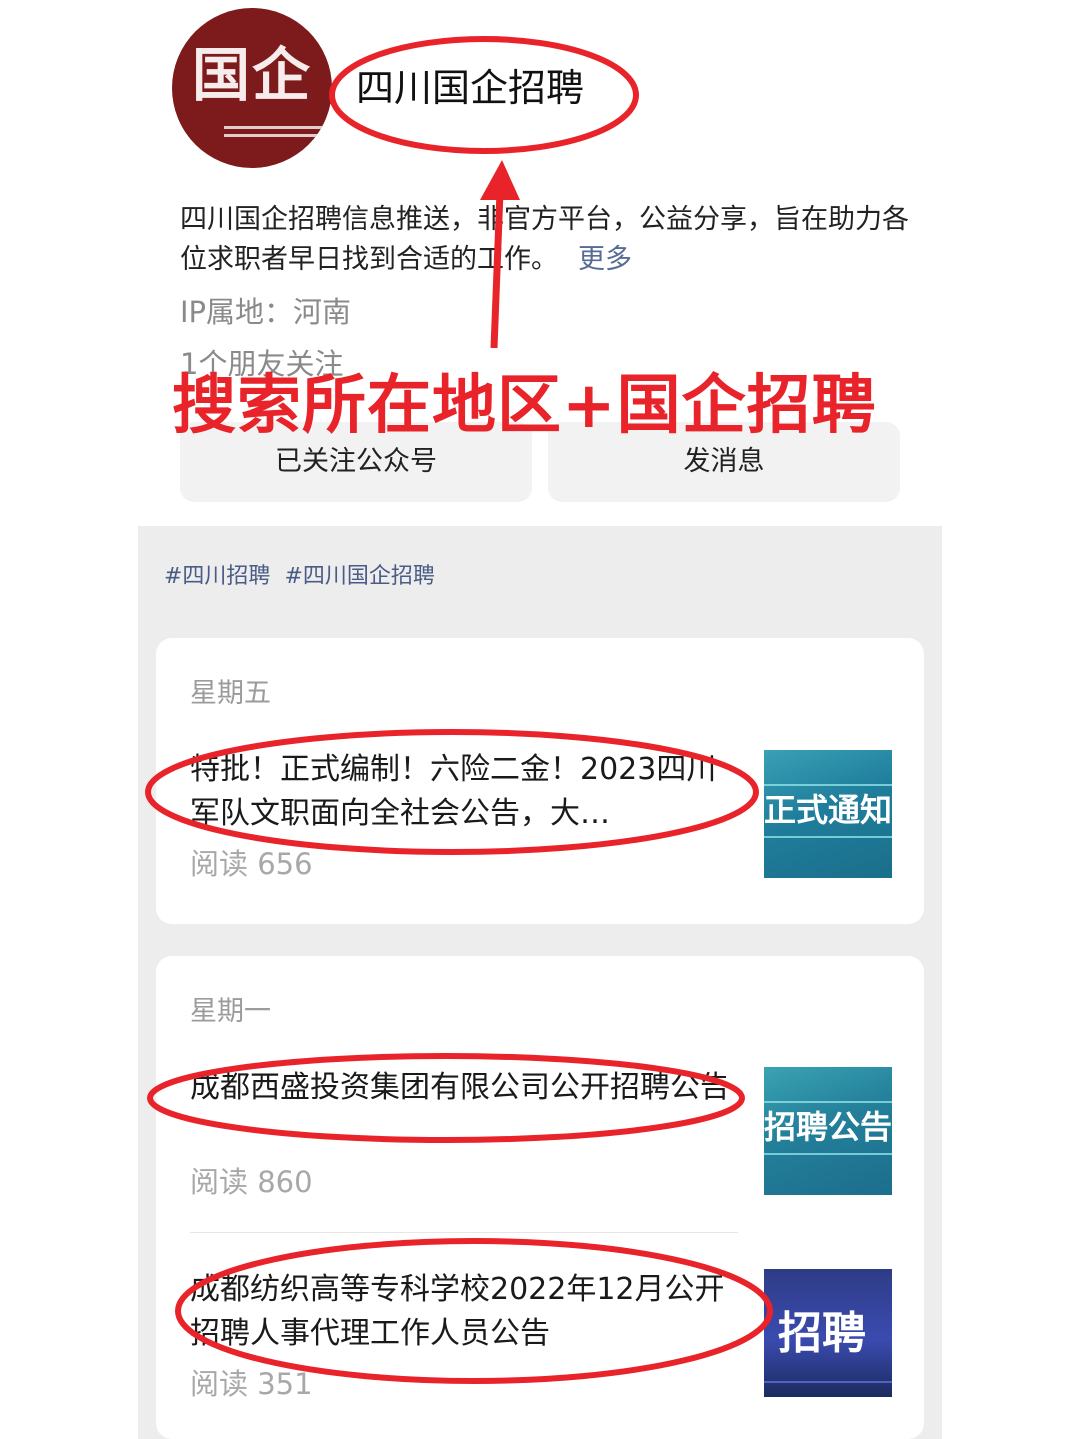 This screenshot has width=1080, height=1439. I want to click on annotation-caption: 搜索所在地区+国企招聘, so click(524, 406).